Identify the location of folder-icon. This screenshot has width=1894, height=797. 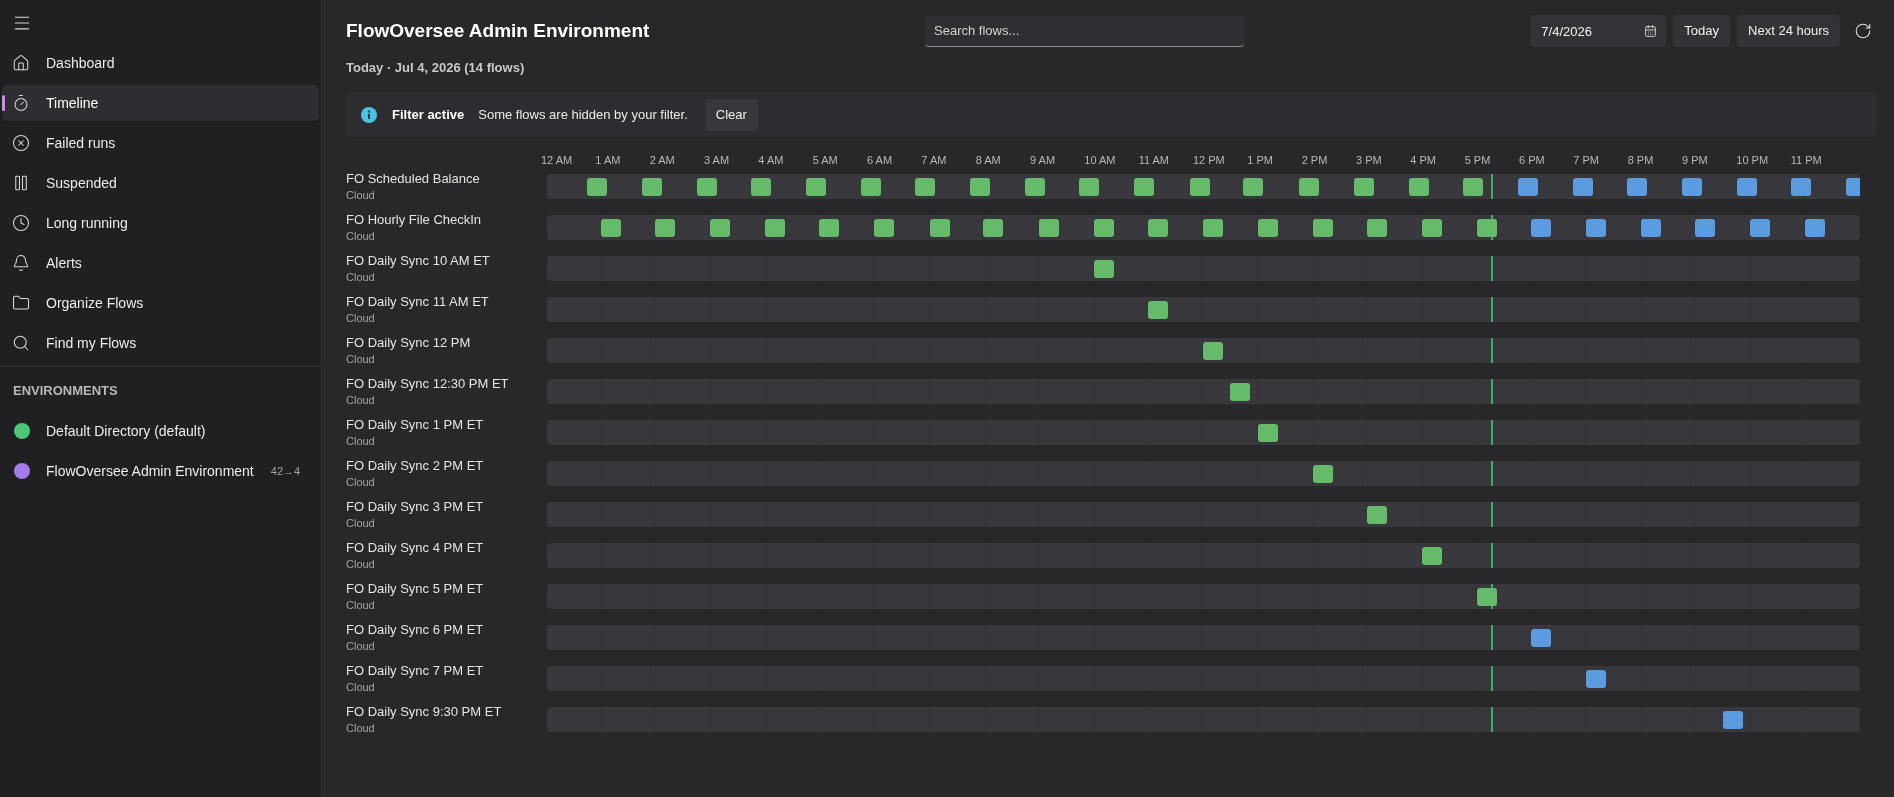
(21, 303).